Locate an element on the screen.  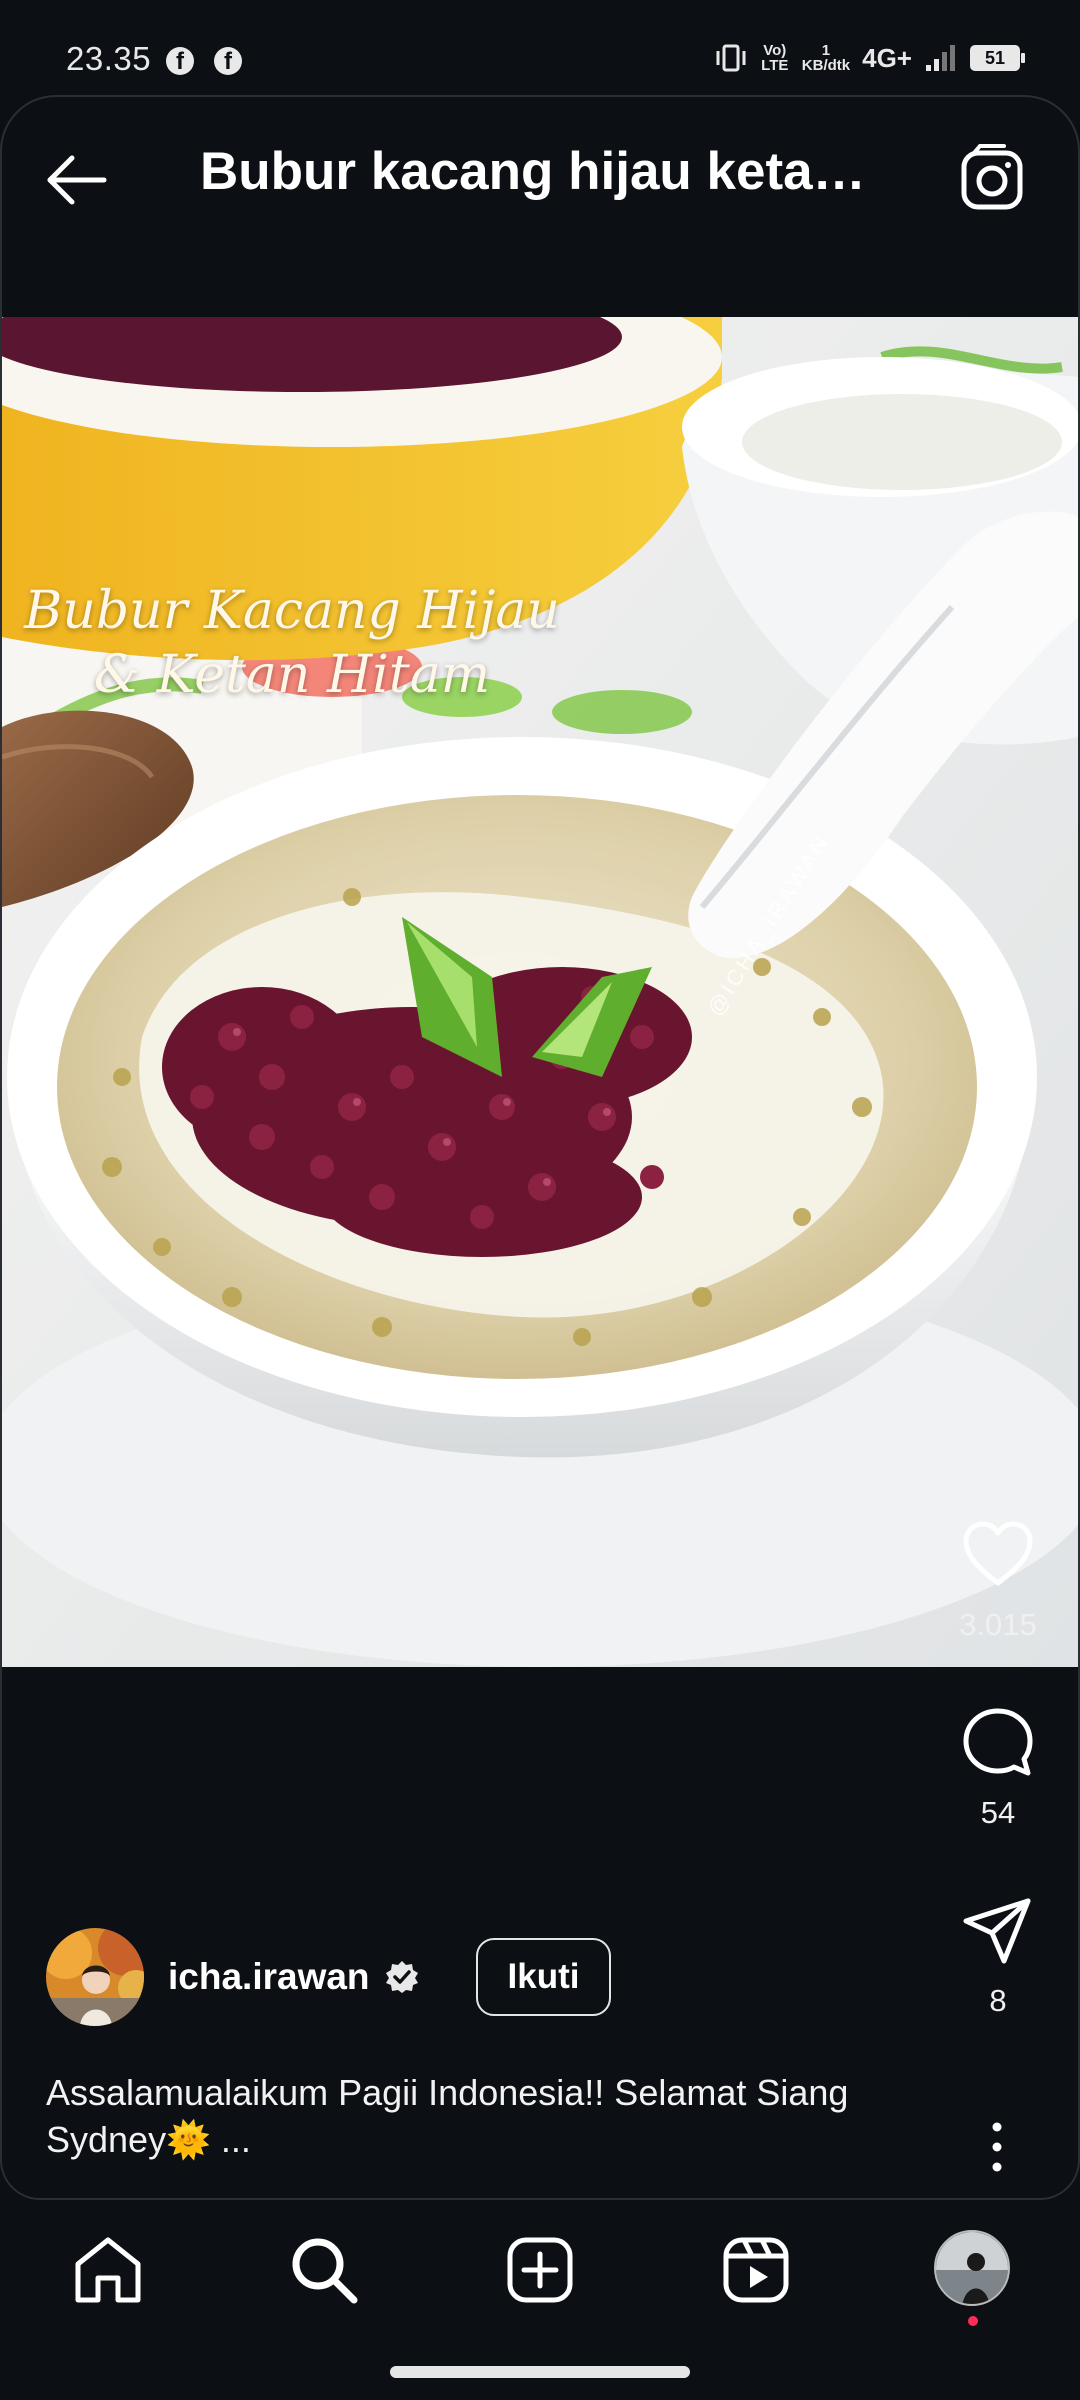
signal-icon is located at coordinates (940, 58).